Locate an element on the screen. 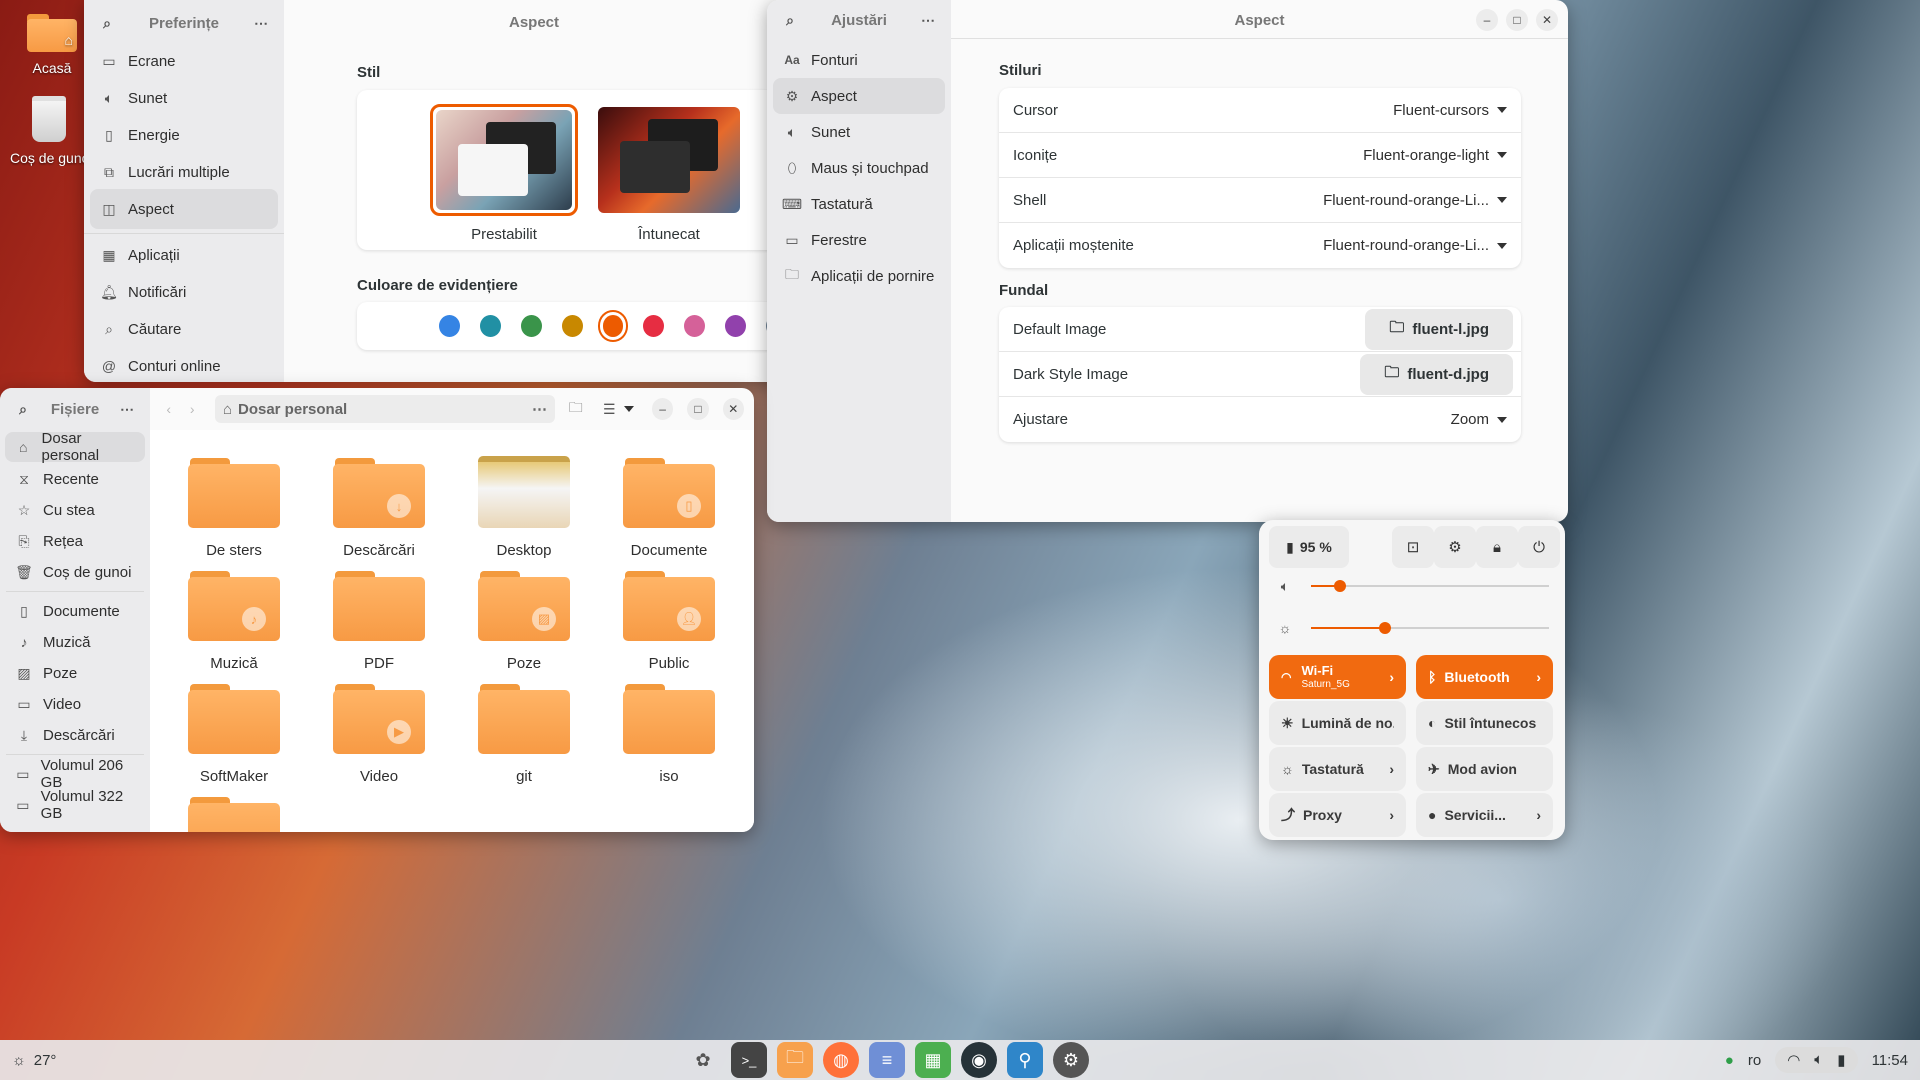 This screenshot has height=1080, width=1920. files-place-recent: ⧖ Recente is located at coordinates (75, 479).